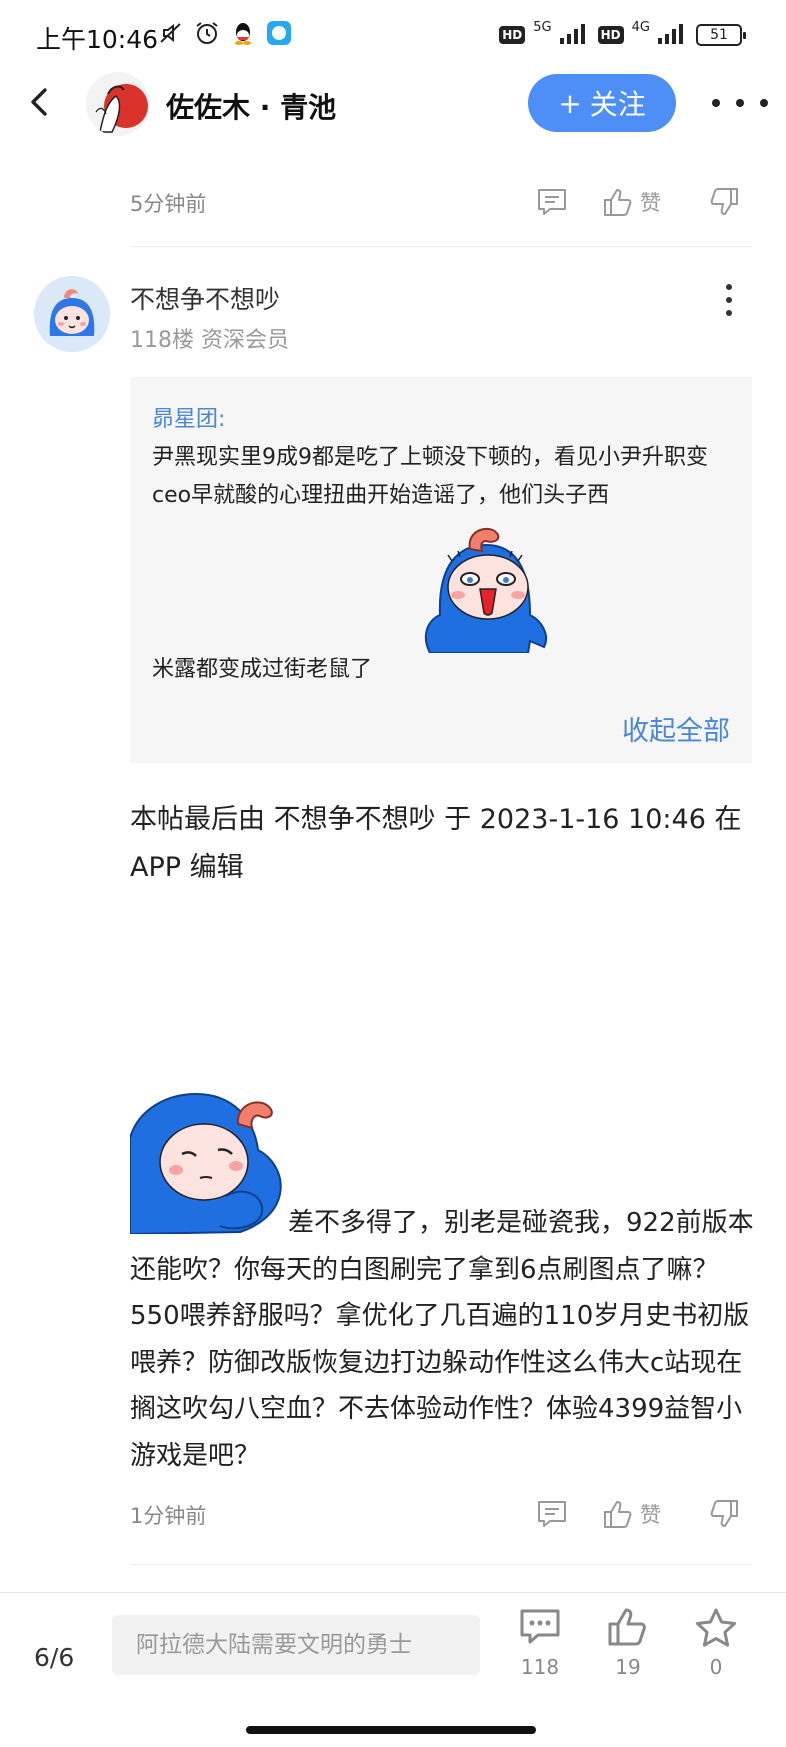 The image size is (786, 1747). I want to click on commenter-name: 不想争不想吵, so click(205, 298).